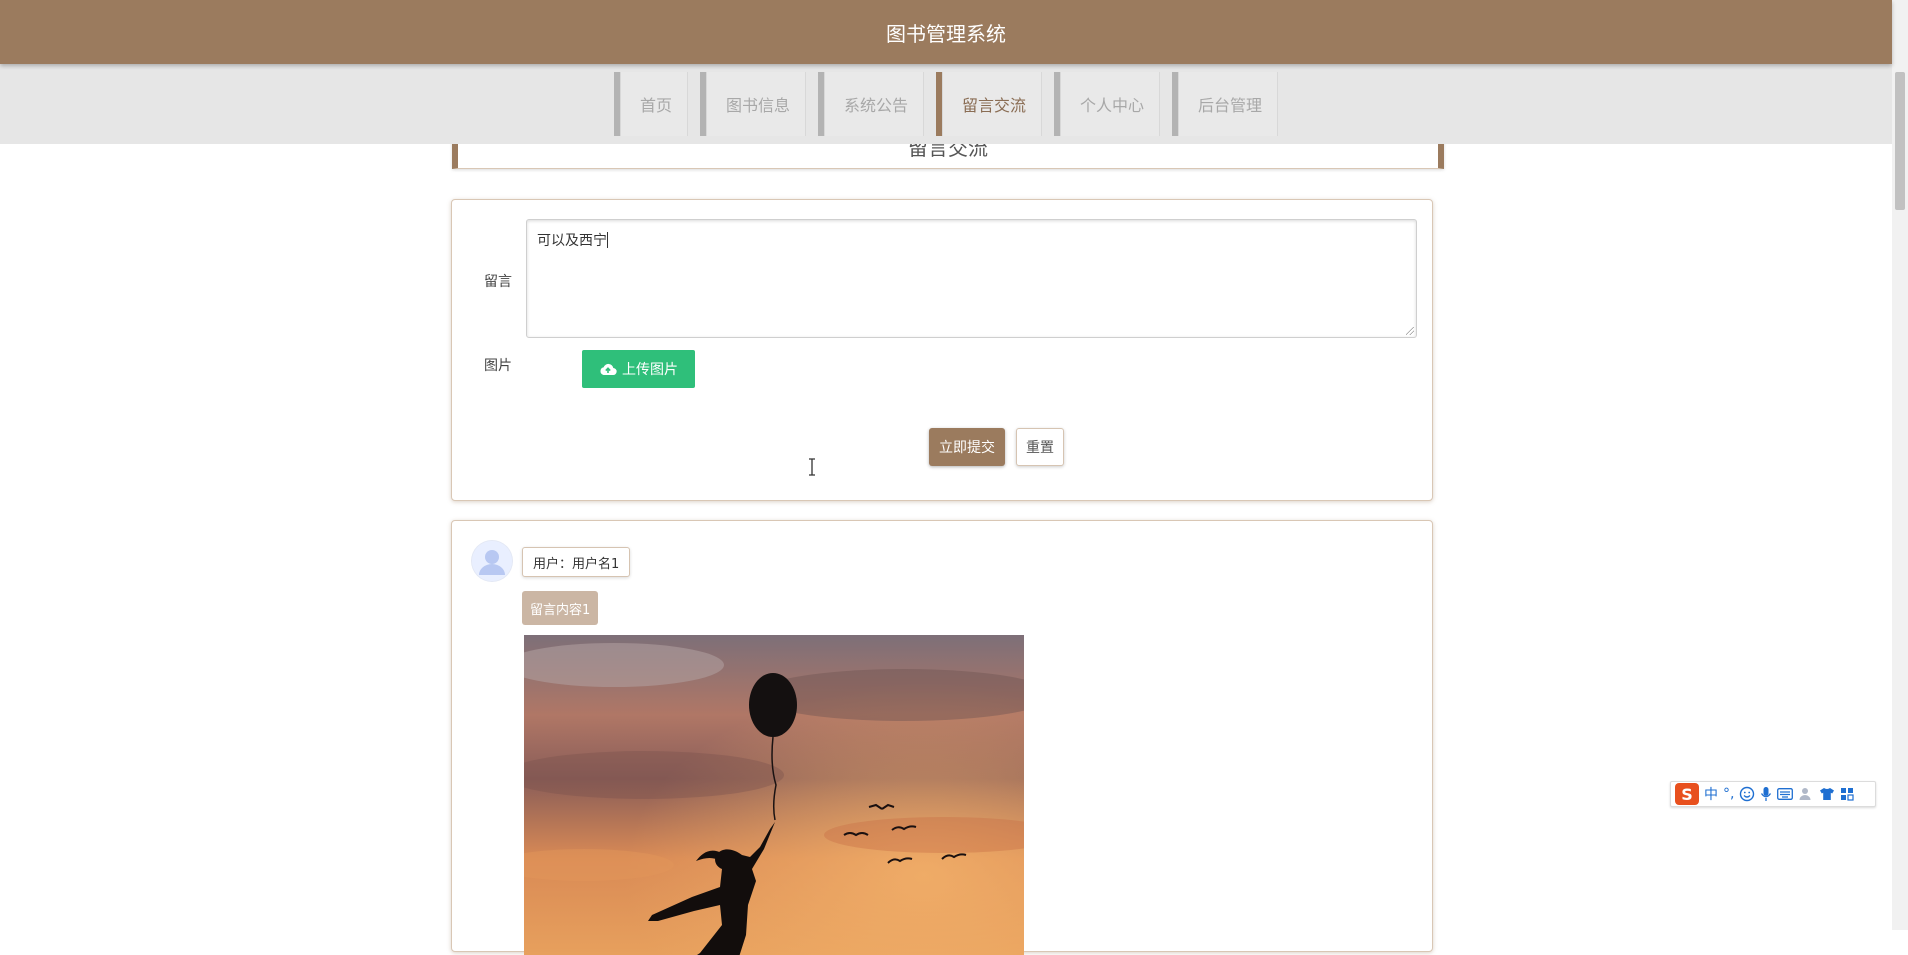 The image size is (1908, 955). Describe the element at coordinates (875, 105) in the screenshot. I see `nav-item-label: 系统公告` at that location.